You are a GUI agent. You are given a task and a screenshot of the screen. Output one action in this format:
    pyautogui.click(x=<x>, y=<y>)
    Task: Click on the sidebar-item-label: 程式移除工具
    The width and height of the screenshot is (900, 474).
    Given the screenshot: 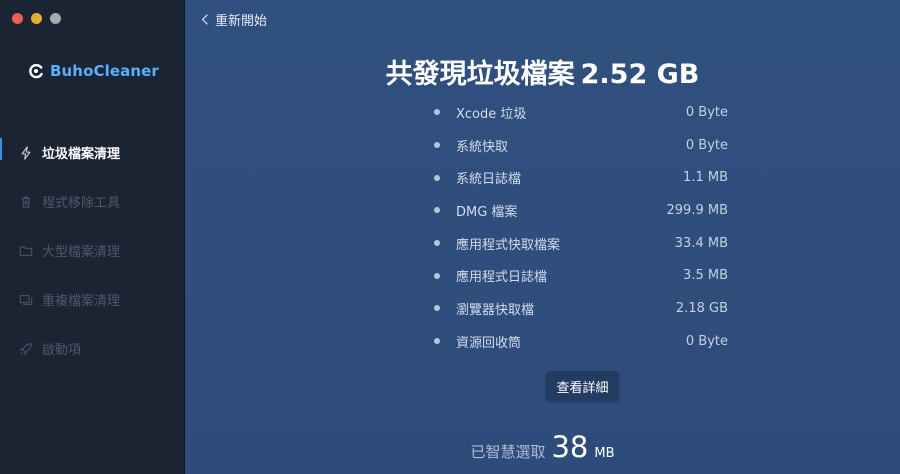 What is the action you would take?
    pyautogui.click(x=81, y=203)
    